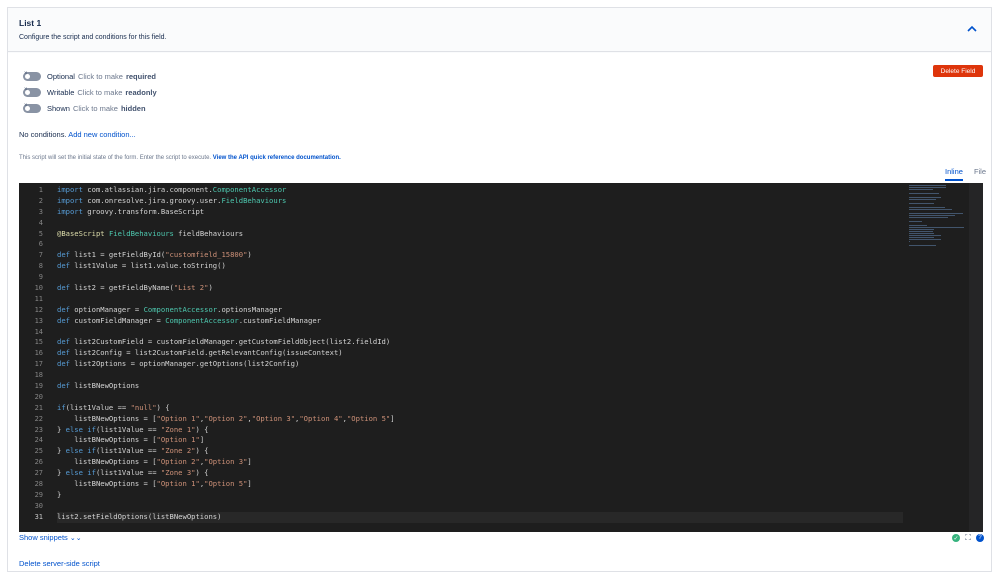 The image size is (999, 579). I want to click on tab-file: File, so click(980, 174).